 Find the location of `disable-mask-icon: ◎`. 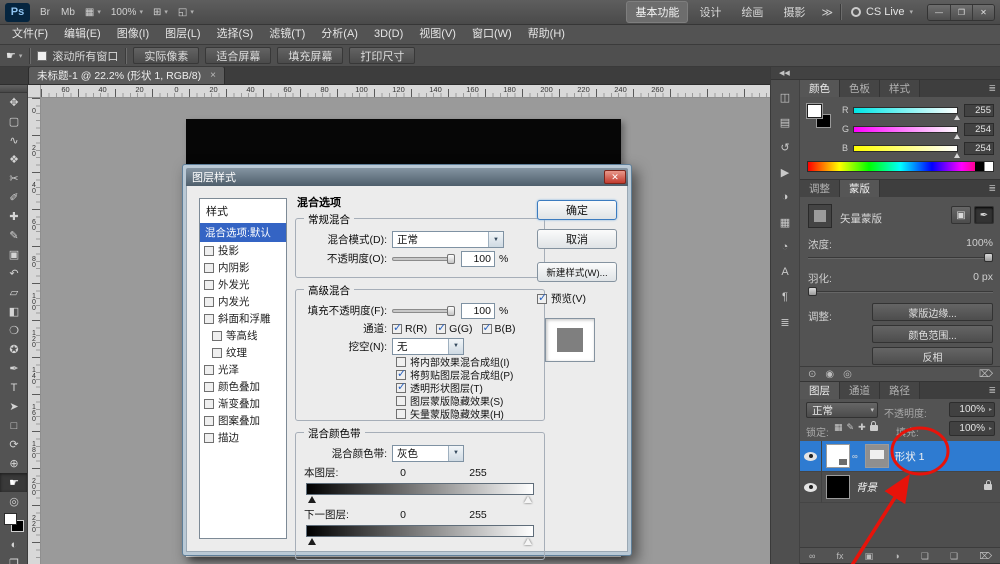

disable-mask-icon: ◎ is located at coordinates (847, 374).